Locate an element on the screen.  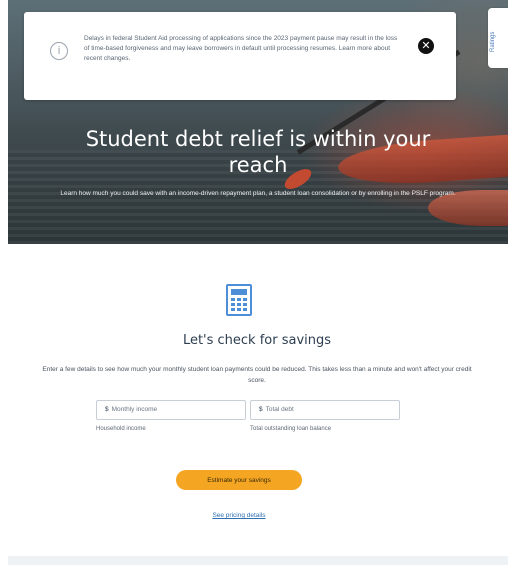
ratings-side-tab: Ratings is located at coordinates (498, 38).